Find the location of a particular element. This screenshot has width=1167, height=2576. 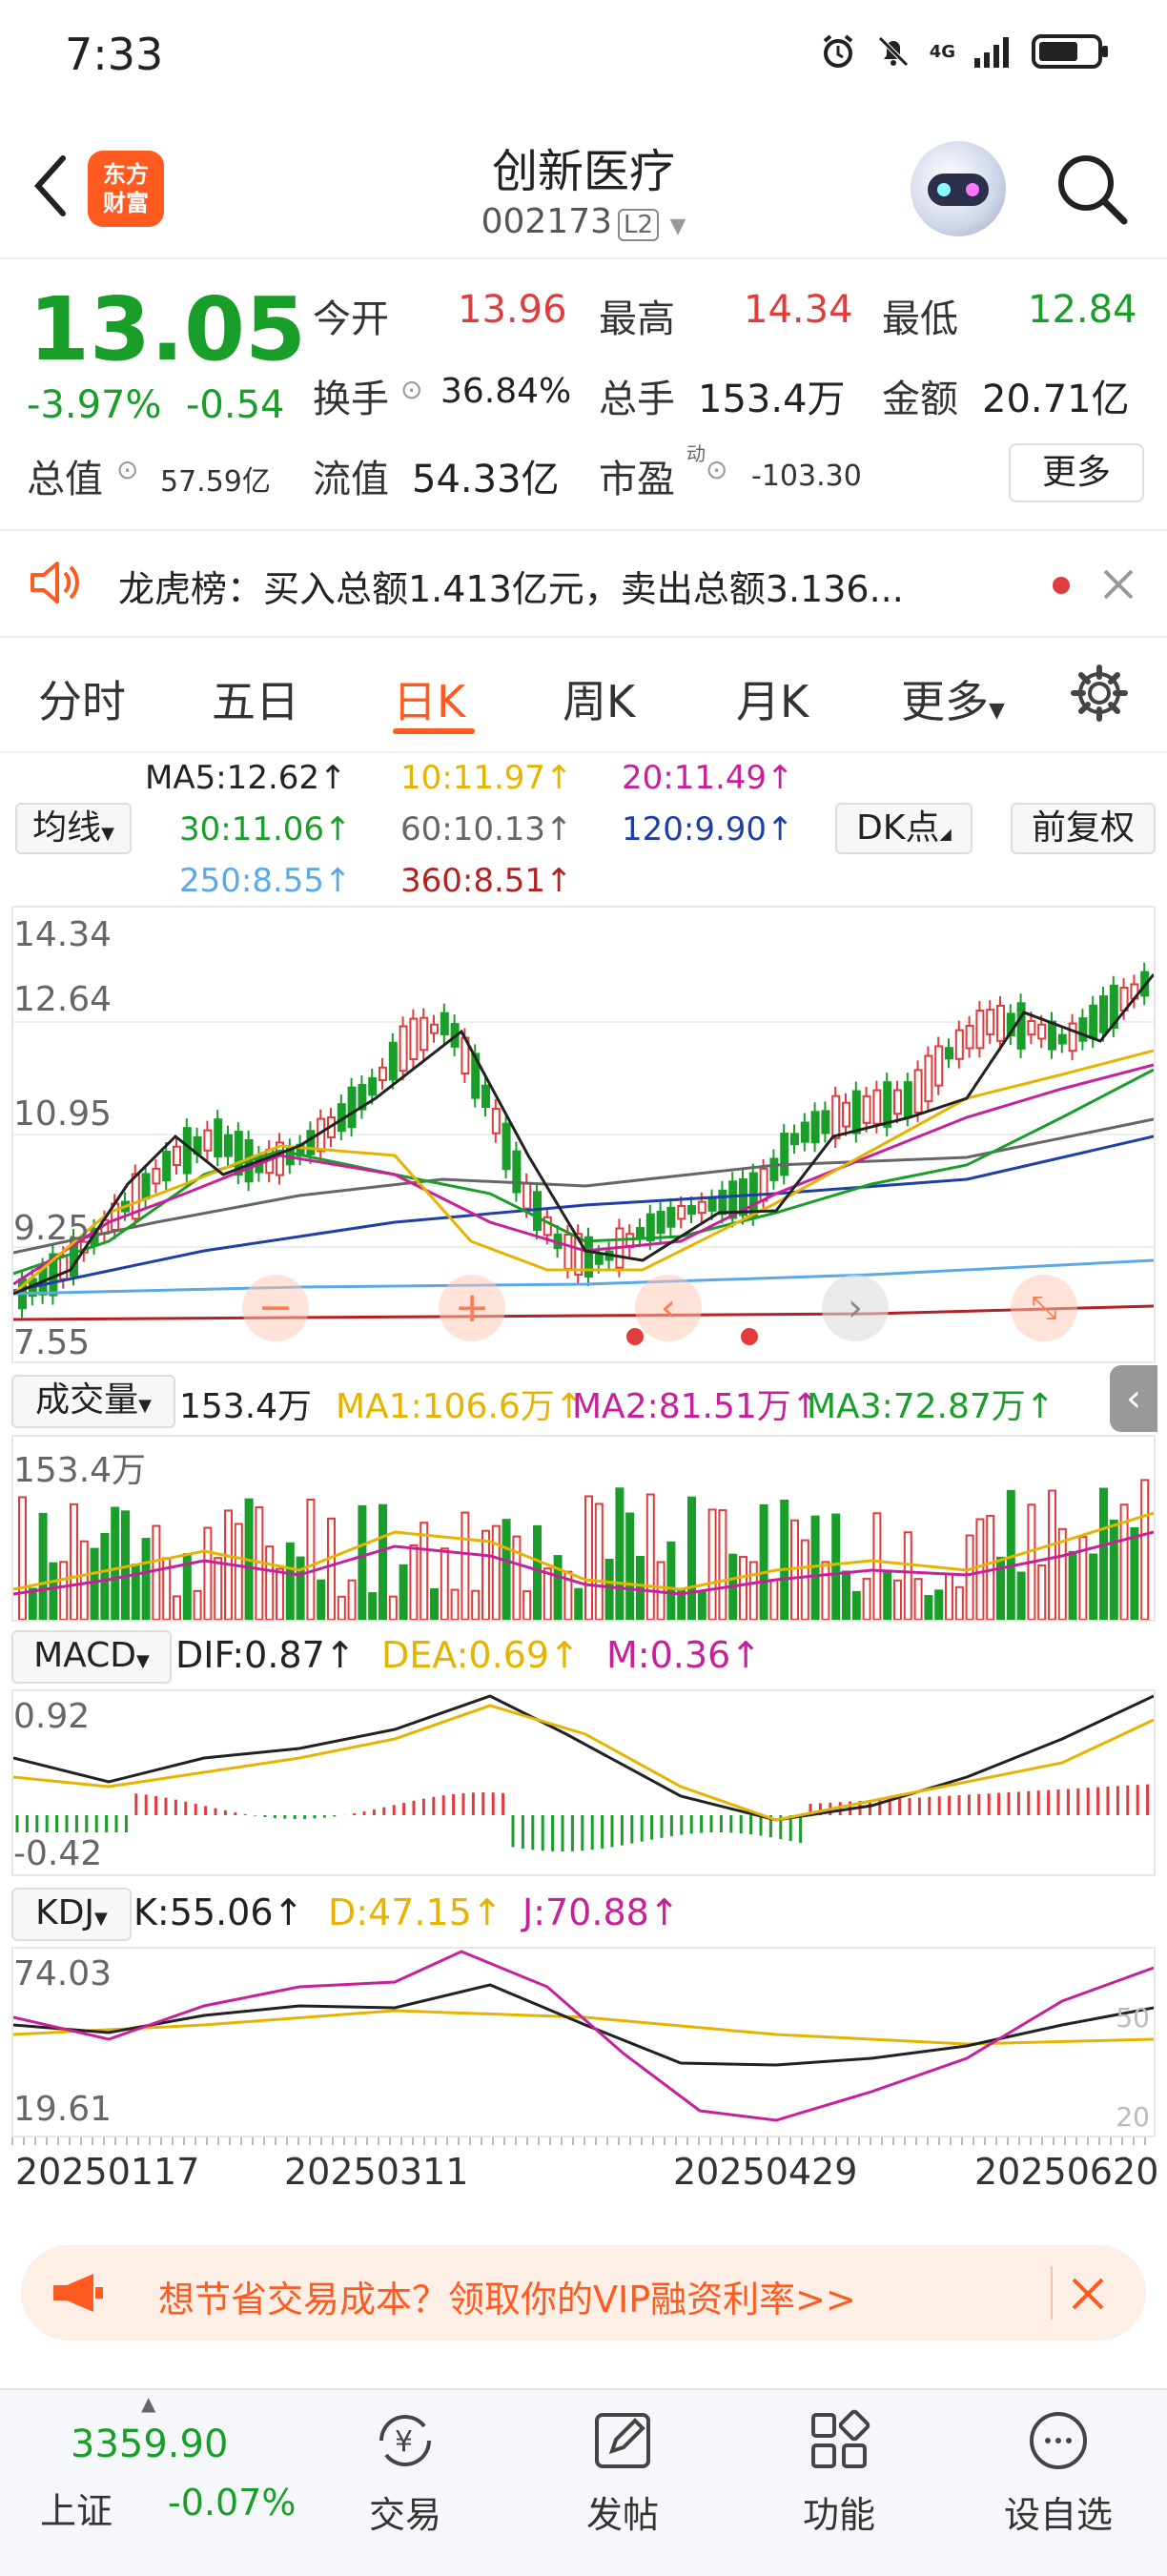

open-value: 13.96 is located at coordinates (512, 310).